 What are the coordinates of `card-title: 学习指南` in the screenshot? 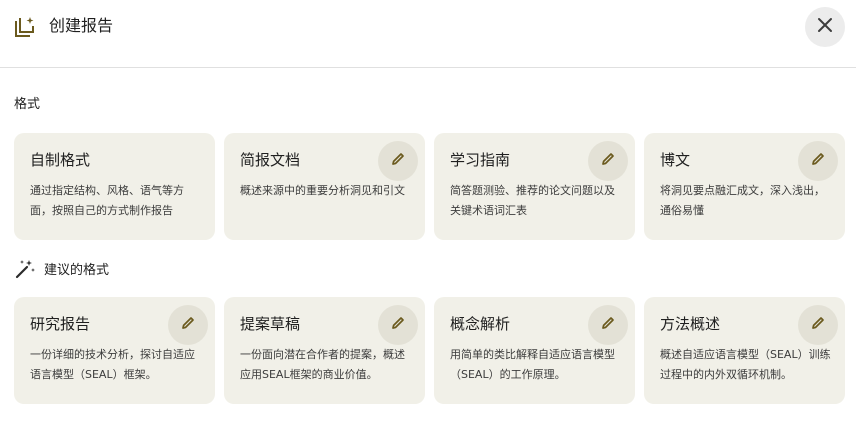 It's located at (480, 160).